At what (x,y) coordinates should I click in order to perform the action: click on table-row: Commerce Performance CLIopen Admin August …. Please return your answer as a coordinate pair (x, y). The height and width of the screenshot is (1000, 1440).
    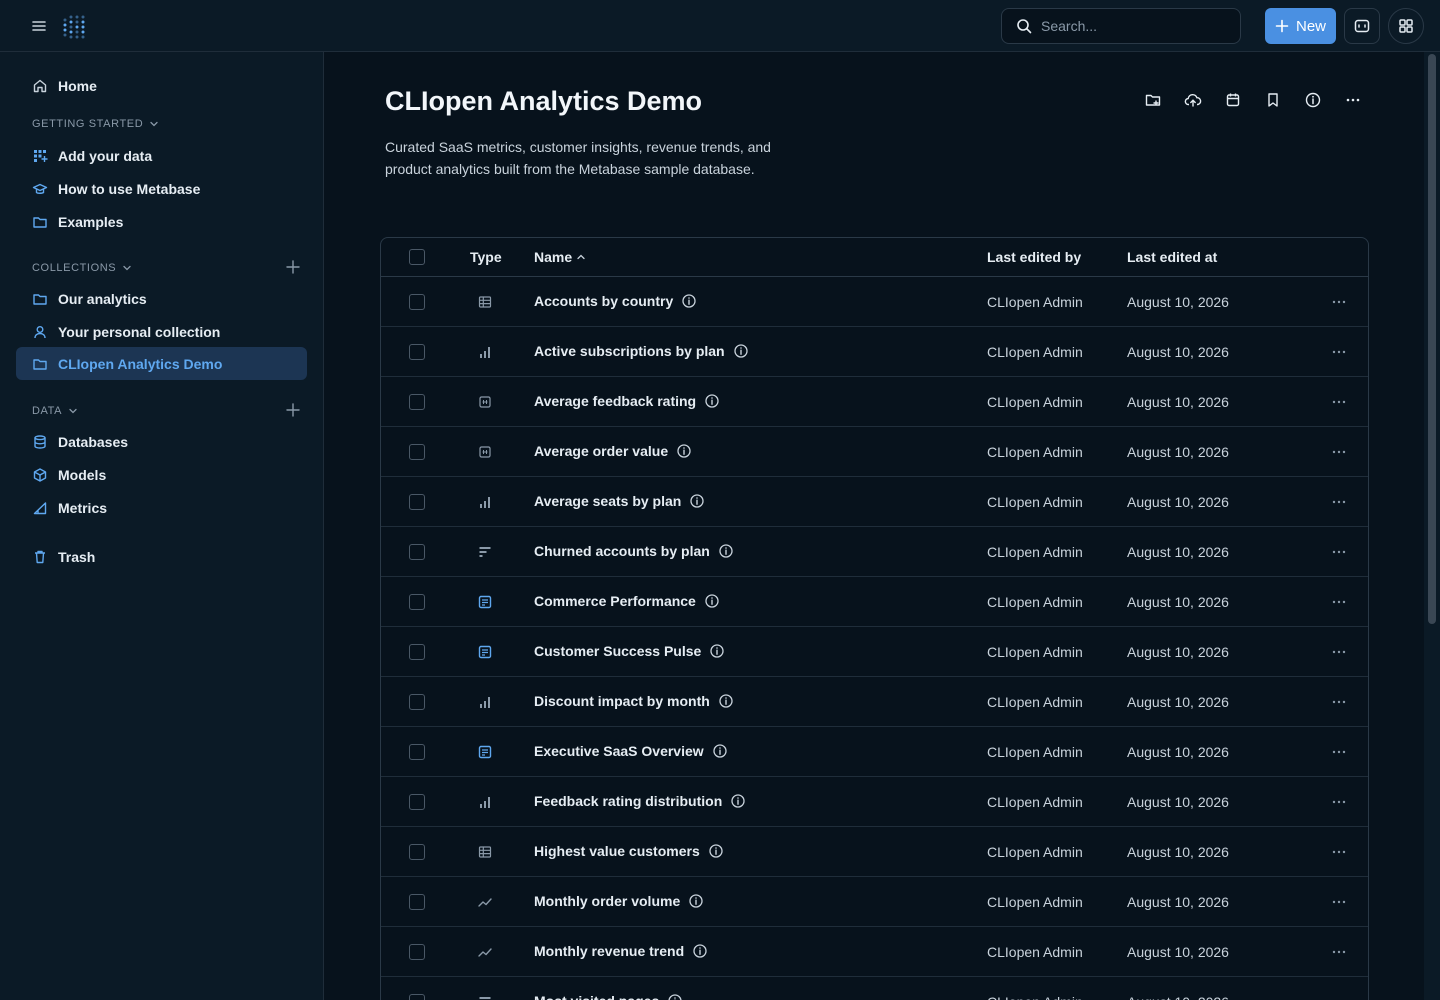
    Looking at the image, I should click on (874, 602).